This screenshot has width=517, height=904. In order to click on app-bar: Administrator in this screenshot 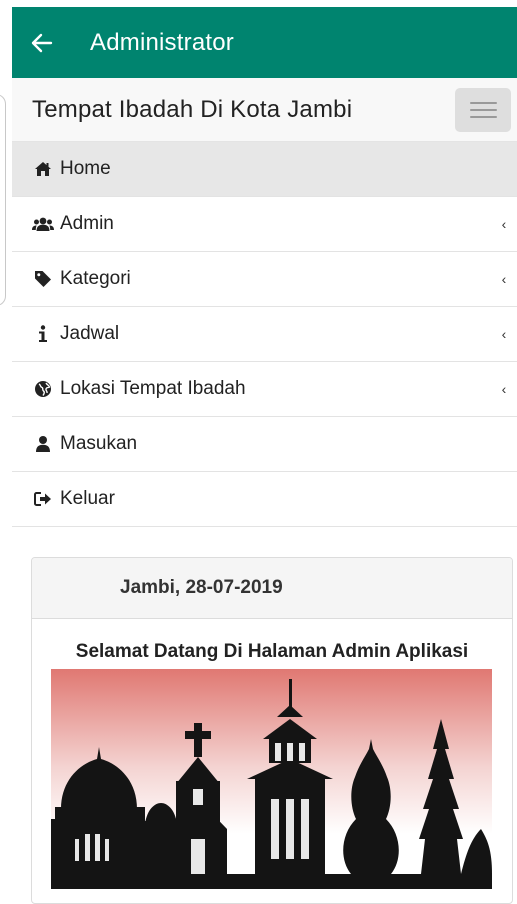, I will do `click(264, 42)`.